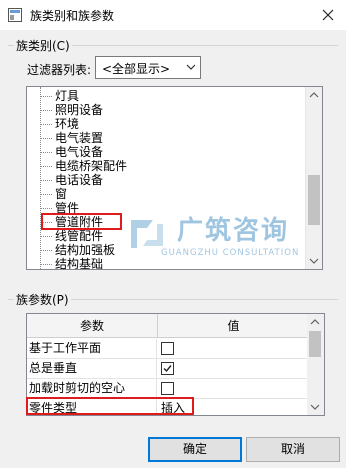 The width and height of the screenshot is (346, 468). Describe the element at coordinates (79, 180) in the screenshot. I see `tree-item-label: 电话设备` at that location.